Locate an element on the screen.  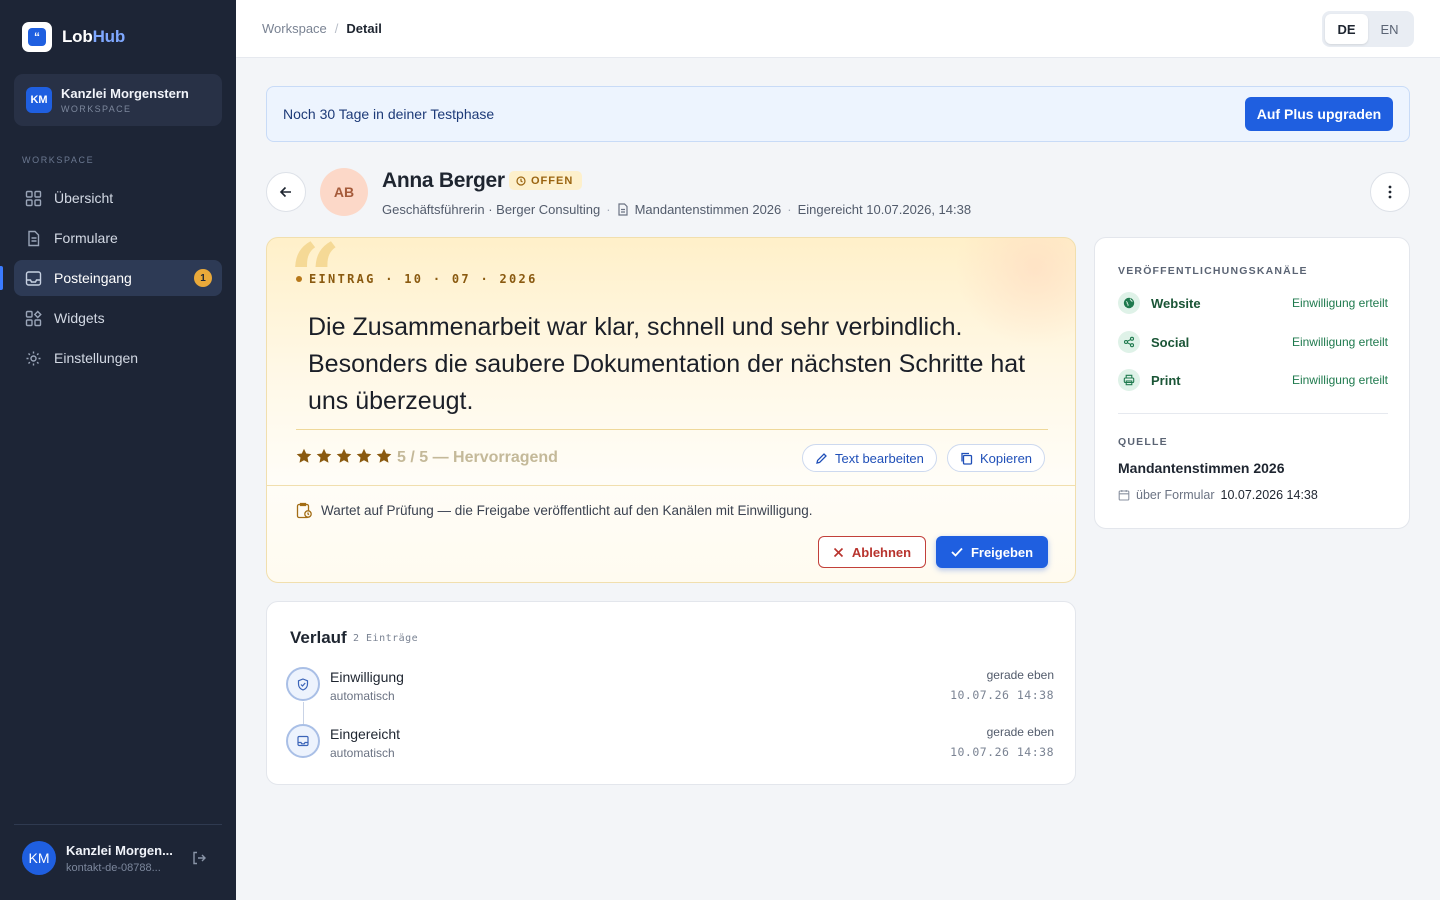
copy-icon is located at coordinates (967, 458).